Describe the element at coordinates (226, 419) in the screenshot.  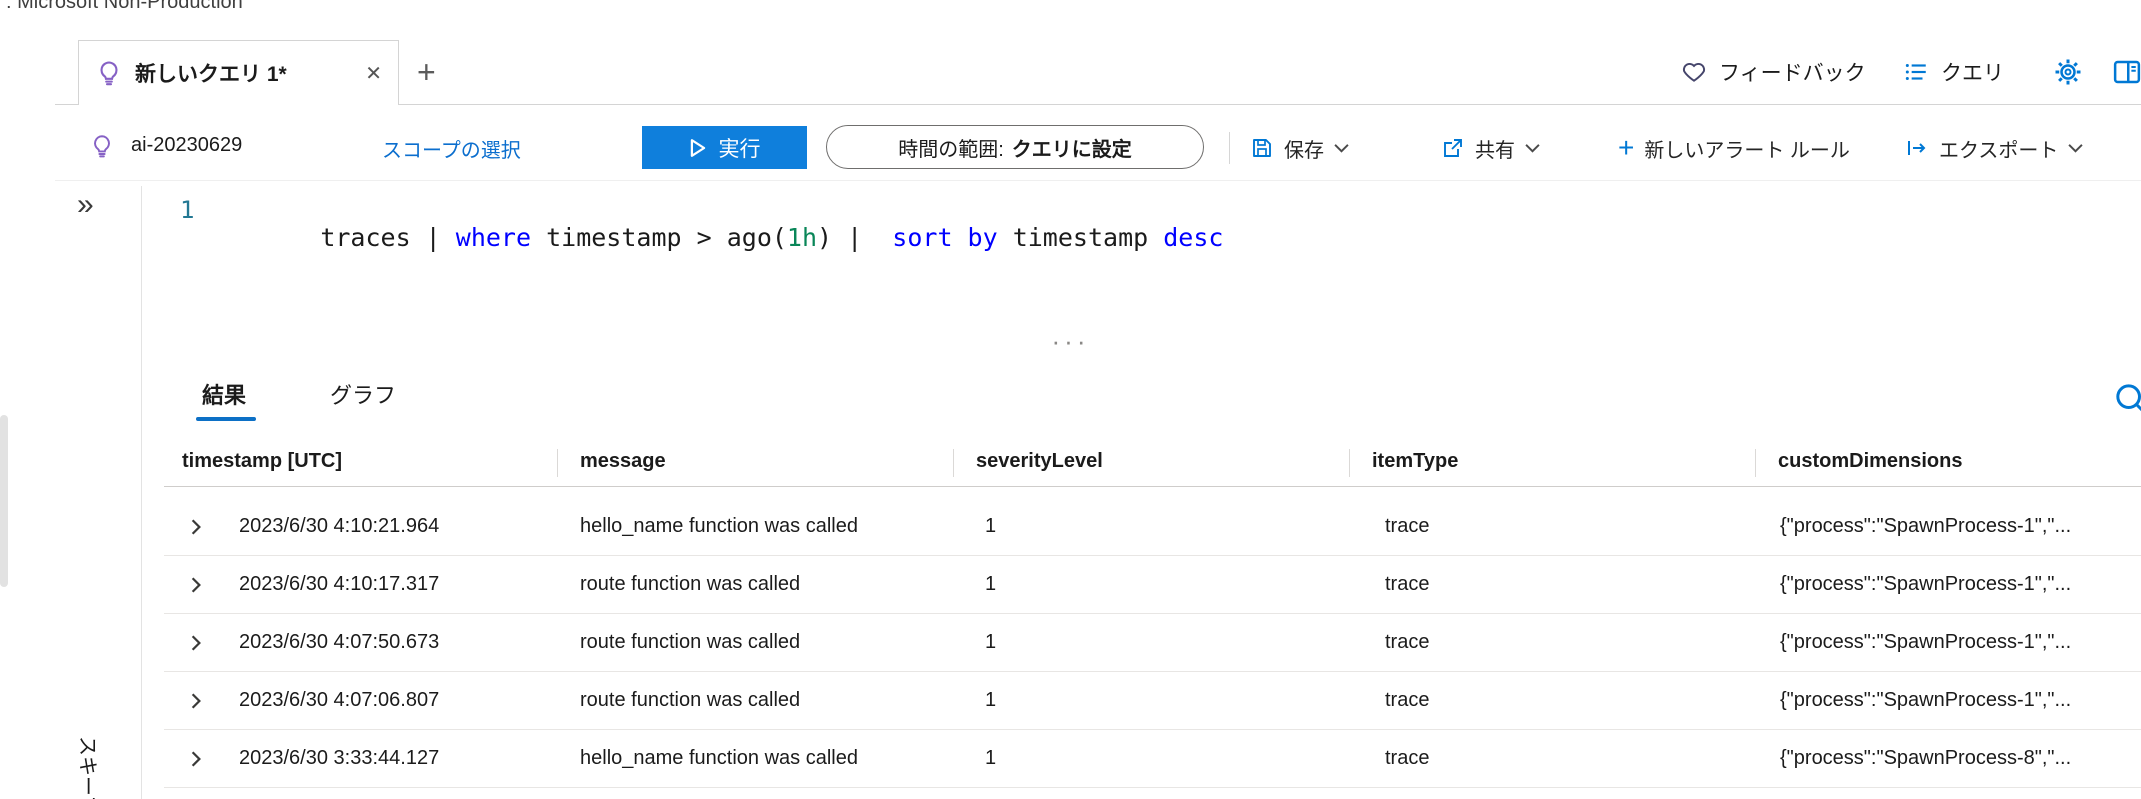
I see `active-tab-underline` at that location.